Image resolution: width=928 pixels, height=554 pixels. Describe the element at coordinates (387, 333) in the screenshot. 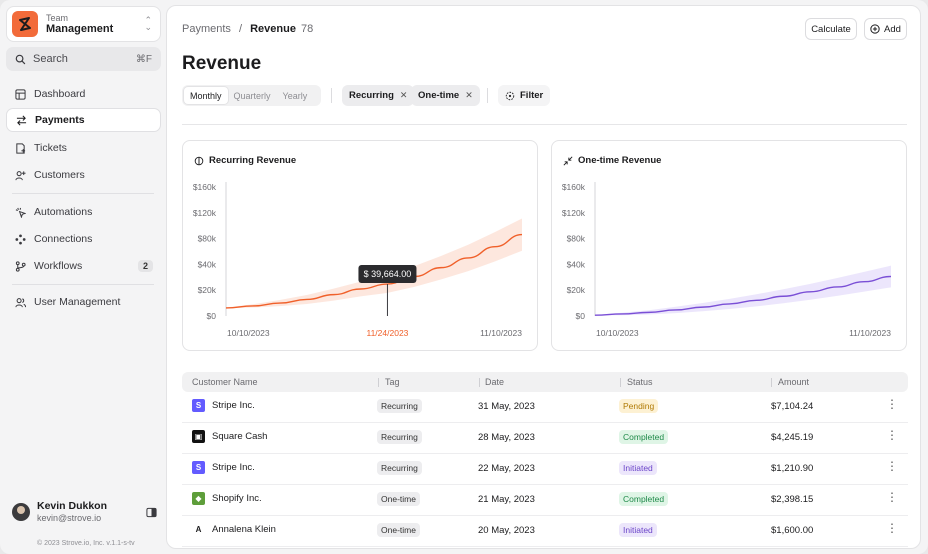

I see `x-tick-label-highlight: 11/24/2023` at that location.